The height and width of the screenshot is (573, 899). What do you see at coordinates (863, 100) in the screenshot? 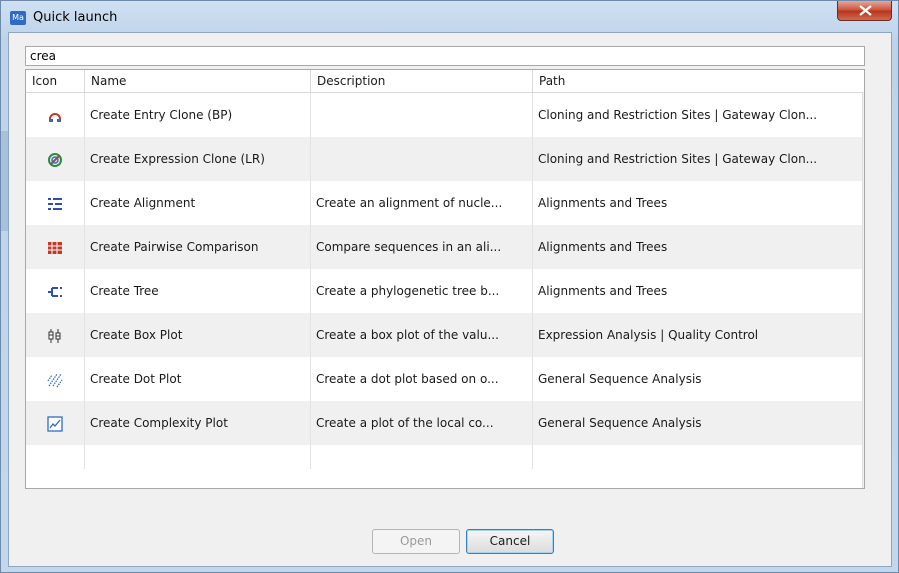
I see `scroll-up-icon: ▲` at bounding box center [863, 100].